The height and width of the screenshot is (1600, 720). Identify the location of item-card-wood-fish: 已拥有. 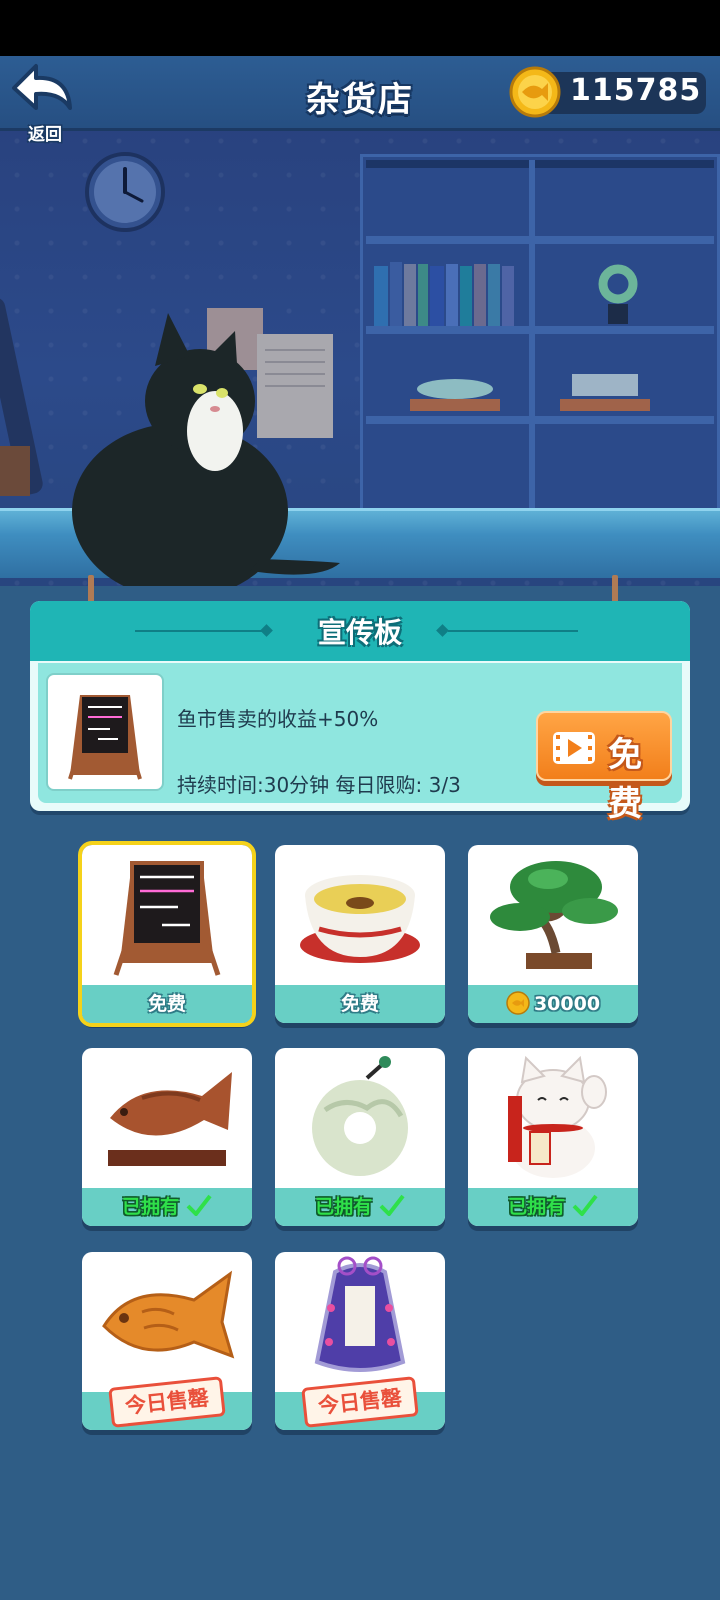
(167, 1137).